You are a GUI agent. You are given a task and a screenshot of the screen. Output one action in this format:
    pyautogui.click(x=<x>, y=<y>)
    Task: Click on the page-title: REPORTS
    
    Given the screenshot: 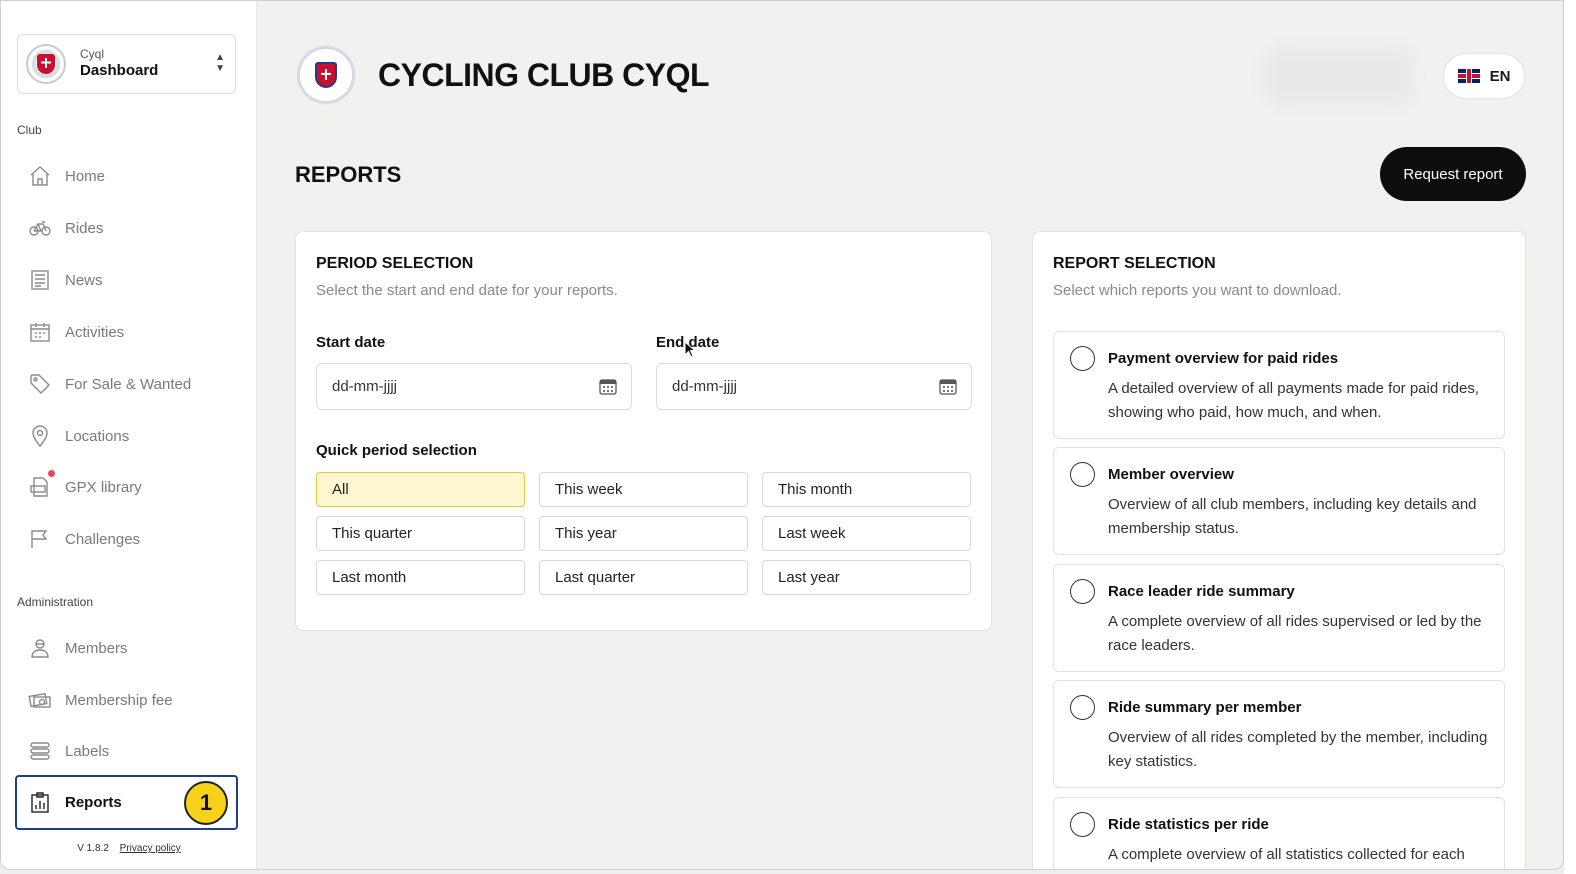 What is the action you would take?
    pyautogui.click(x=348, y=174)
    